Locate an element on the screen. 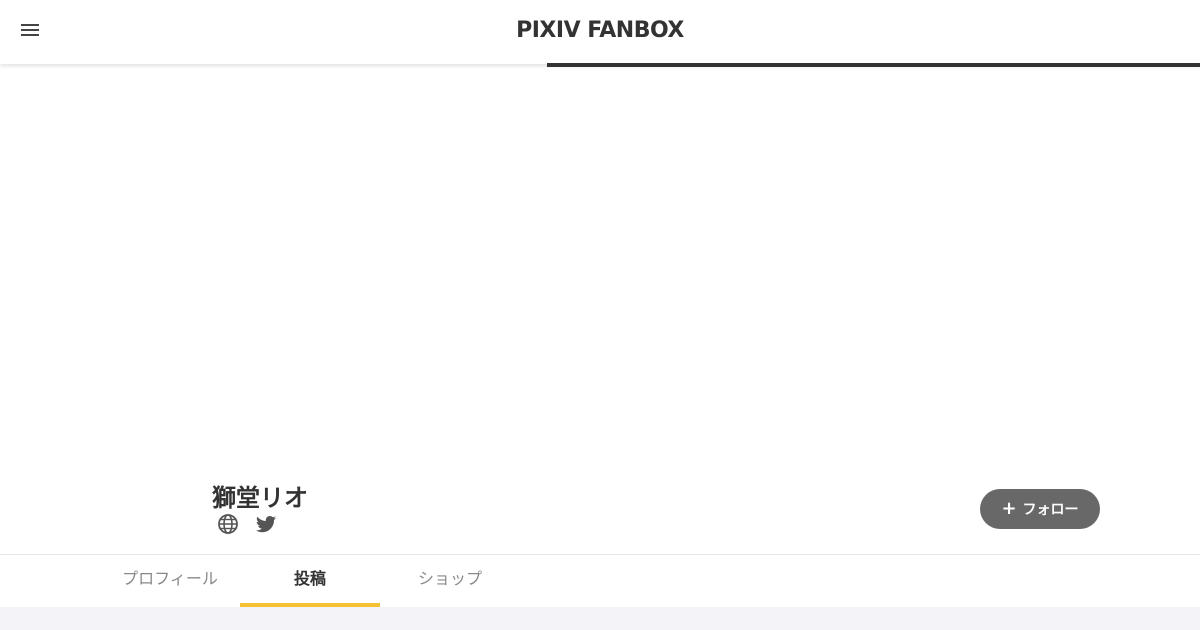 The height and width of the screenshot is (630, 1200). follow-button: + フォロー is located at coordinates (1040, 509).